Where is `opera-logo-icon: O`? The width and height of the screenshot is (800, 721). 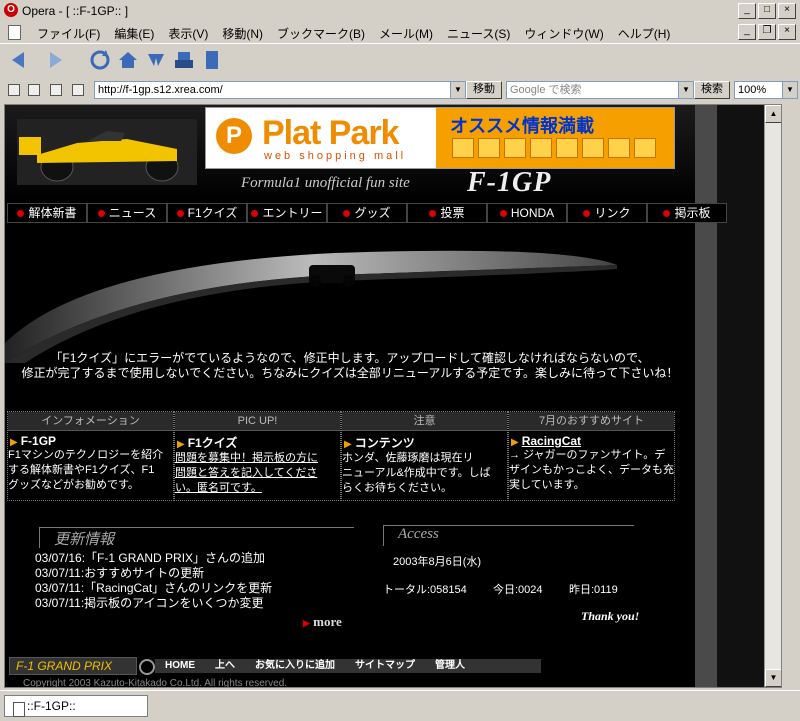 opera-logo-icon: O is located at coordinates (11, 10).